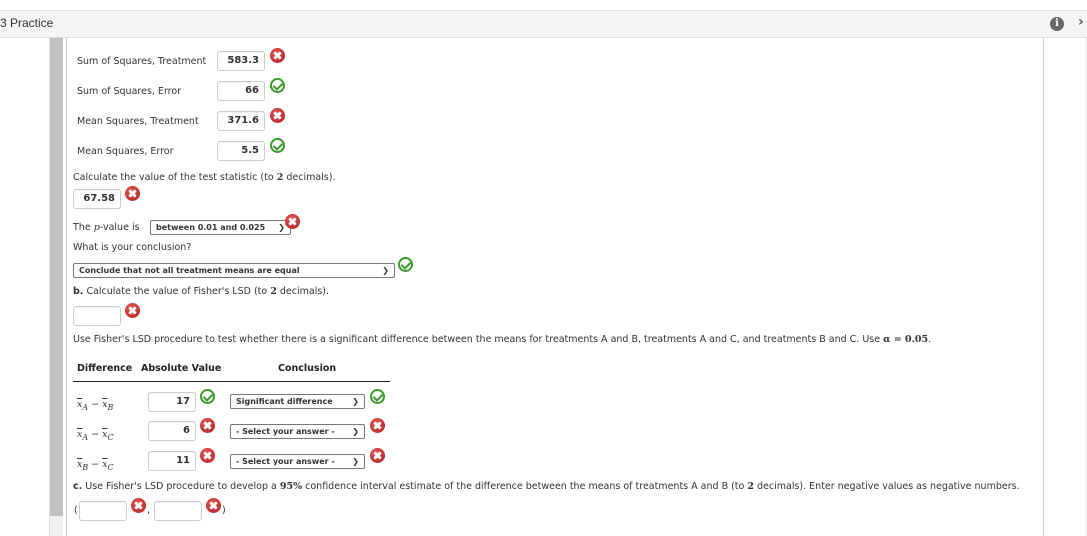 This screenshot has height=536, width=1087. Describe the element at coordinates (97, 316) in the screenshot. I see `lsd-input` at that location.